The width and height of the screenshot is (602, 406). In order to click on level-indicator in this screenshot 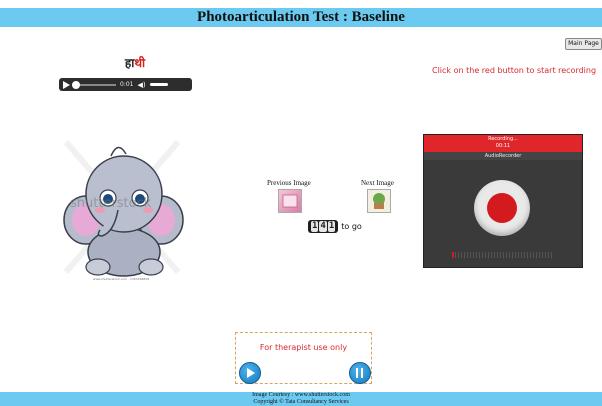, I will do `click(453, 255)`.